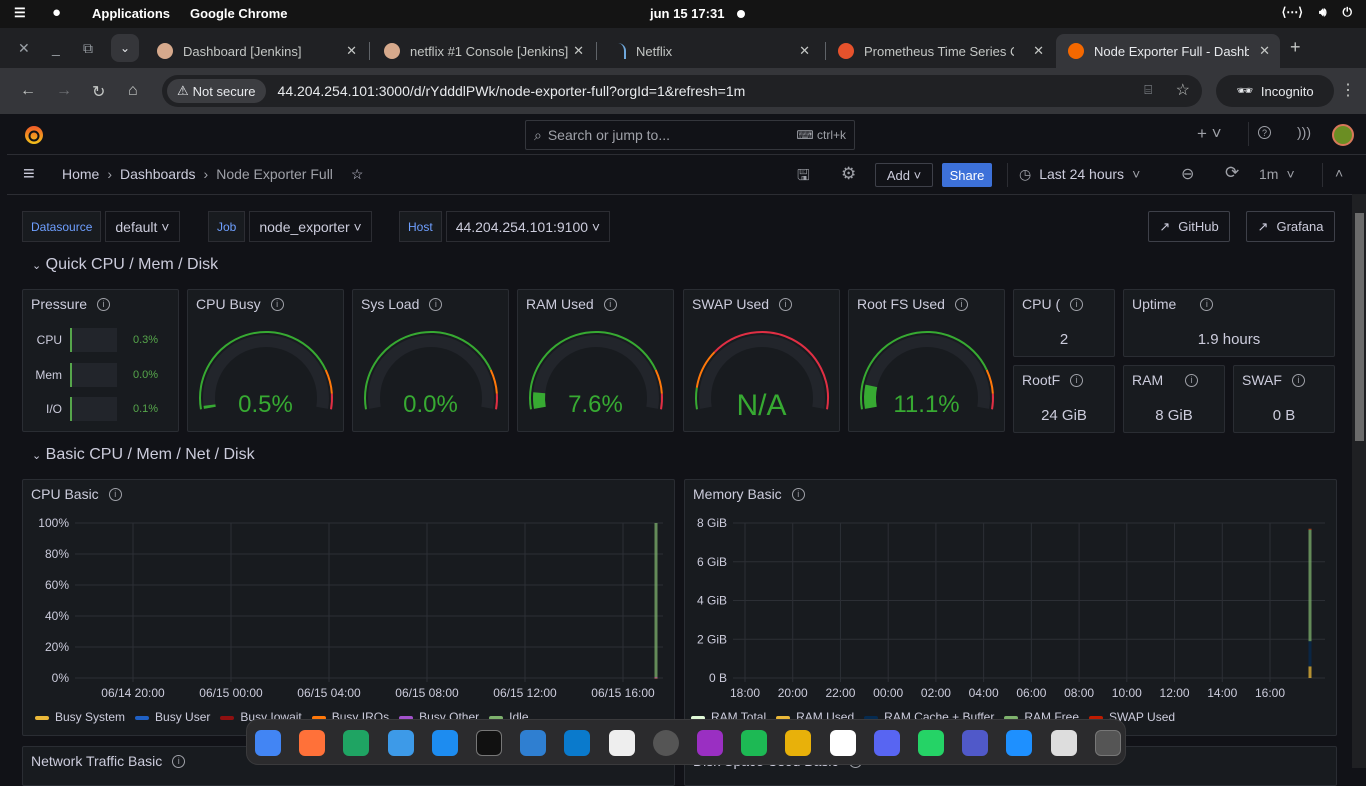 This screenshot has width=1366, height=786. Describe the element at coordinates (88, 48) in the screenshot. I see `restore-window-icon: ⧉` at that location.